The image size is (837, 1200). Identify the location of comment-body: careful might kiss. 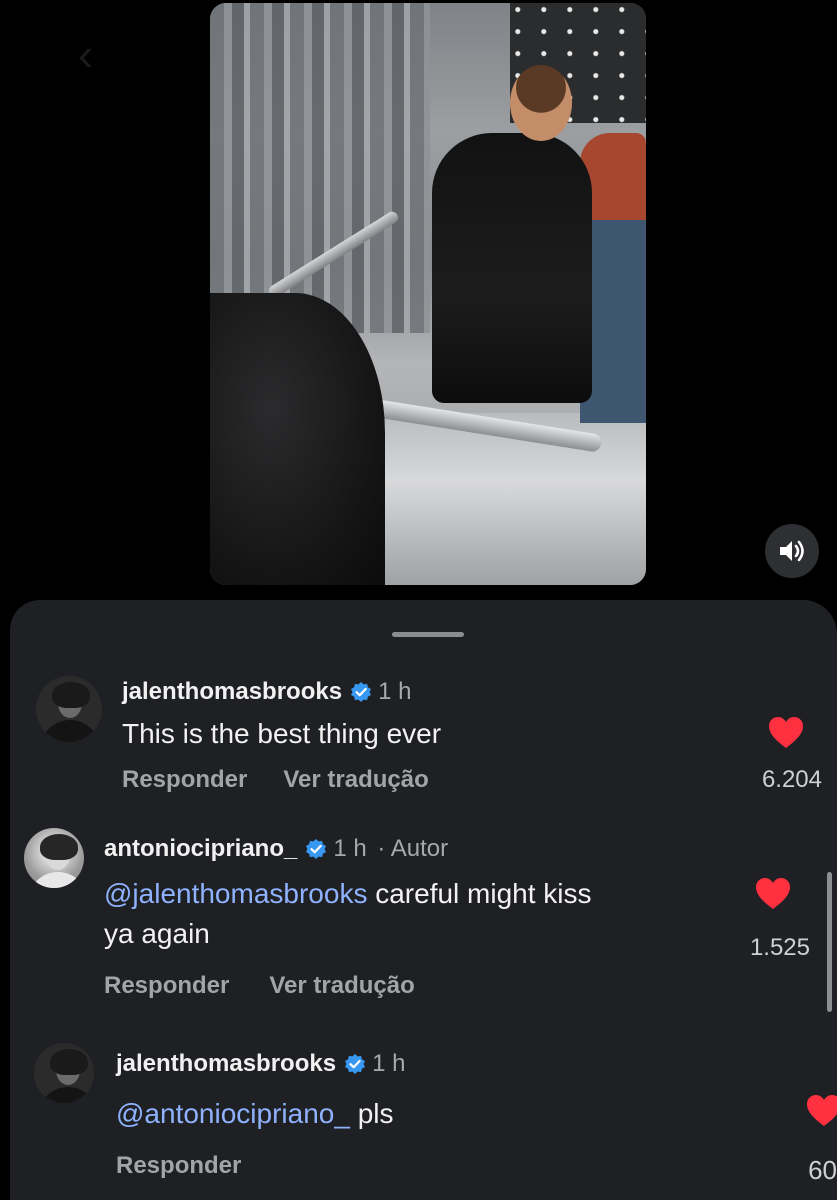
(479, 893).